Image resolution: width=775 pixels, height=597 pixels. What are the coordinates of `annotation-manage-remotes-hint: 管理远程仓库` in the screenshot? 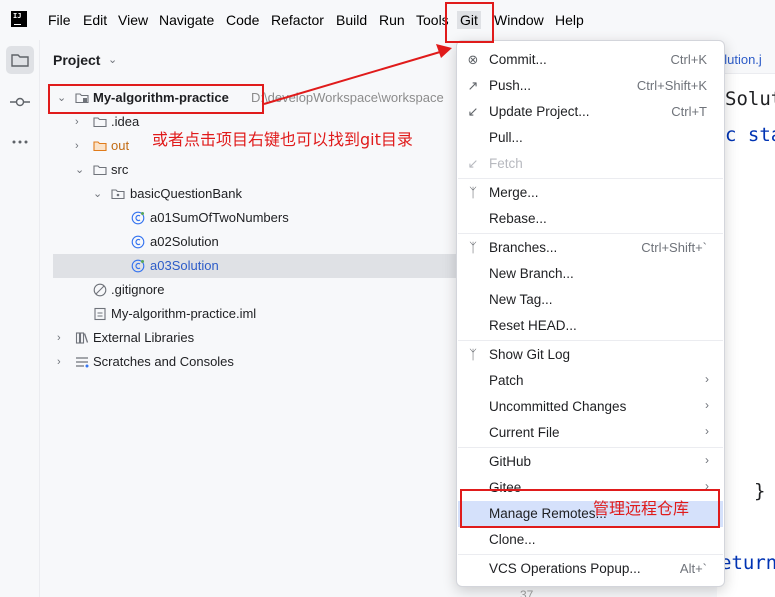 It's located at (641, 508).